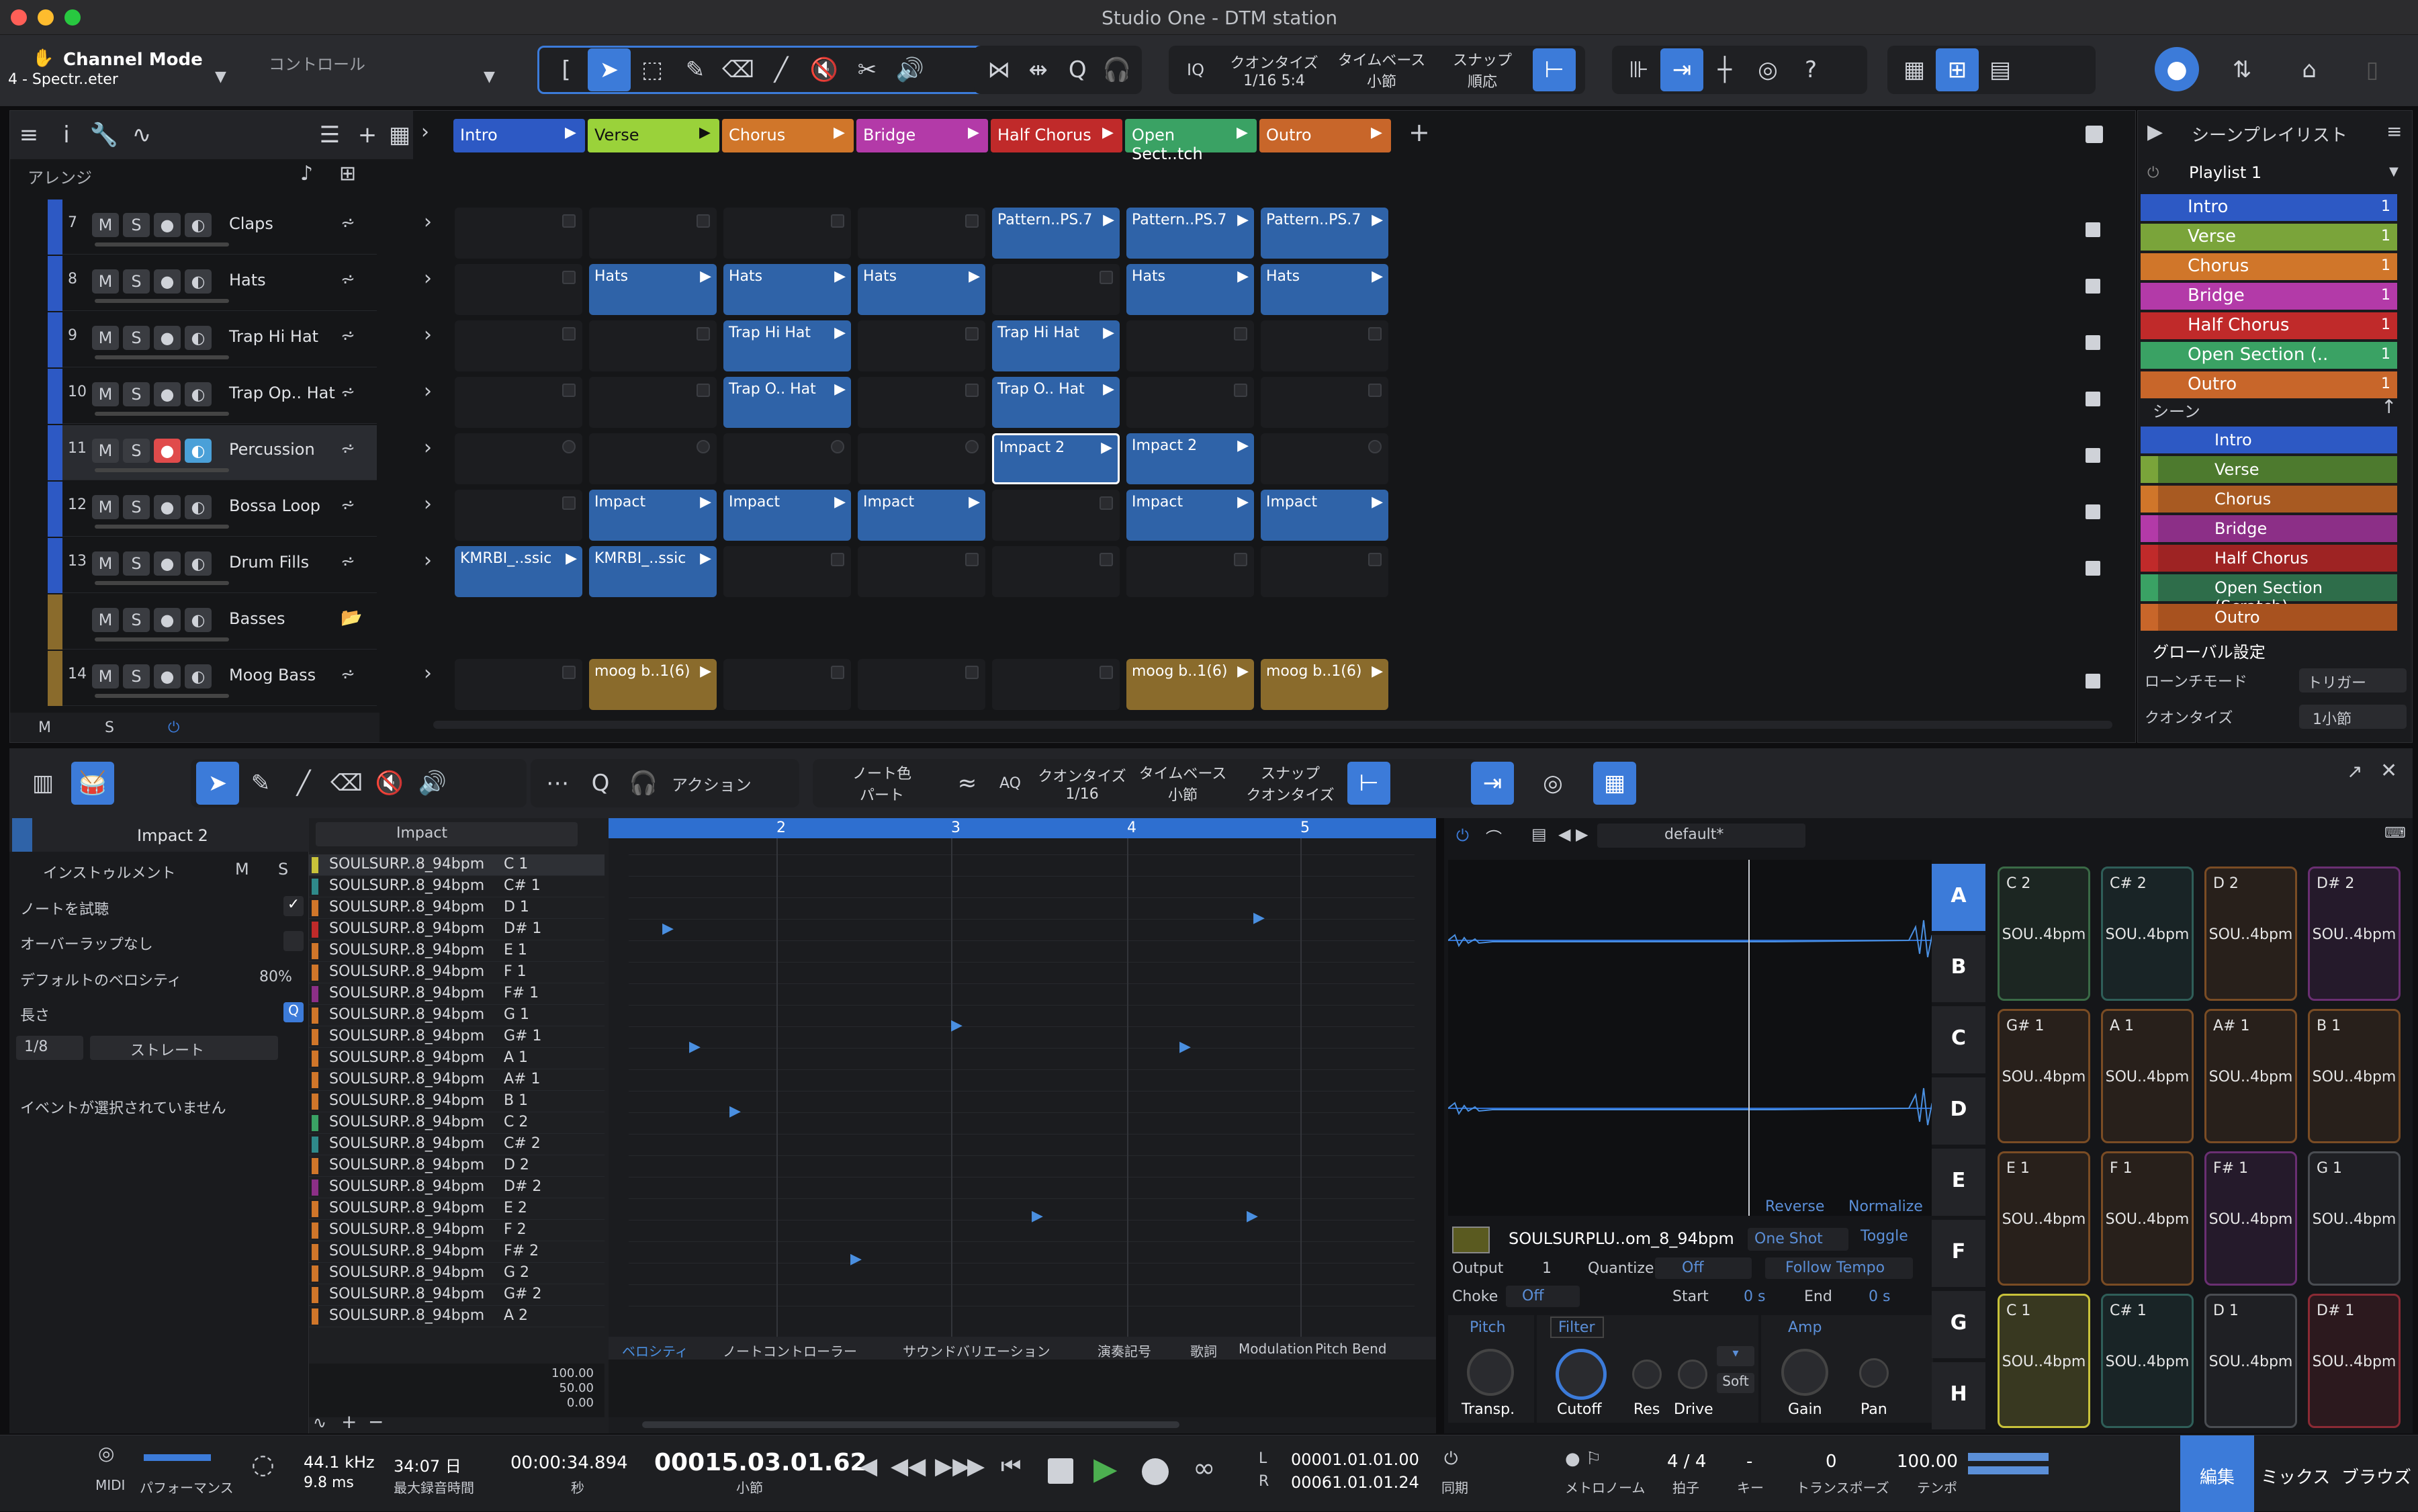  Describe the element at coordinates (162, 244) in the screenshot. I see `volume-slider` at that location.